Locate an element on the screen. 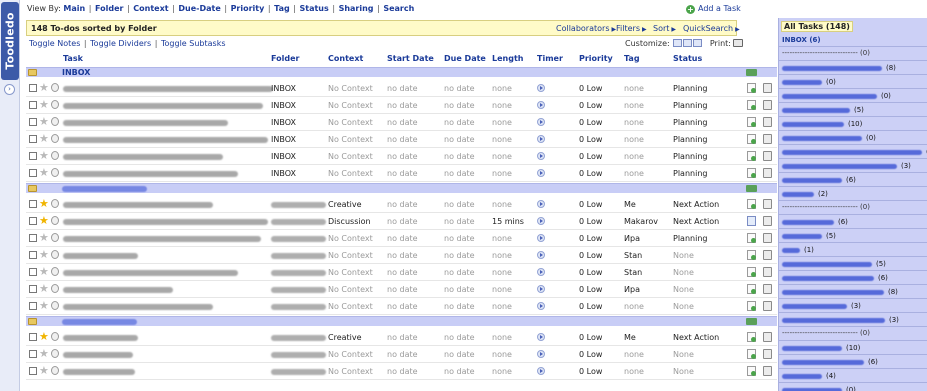 Image resolution: width=927 pixels, height=391 pixels. col-start-date: Start Date is located at coordinates (410, 58).